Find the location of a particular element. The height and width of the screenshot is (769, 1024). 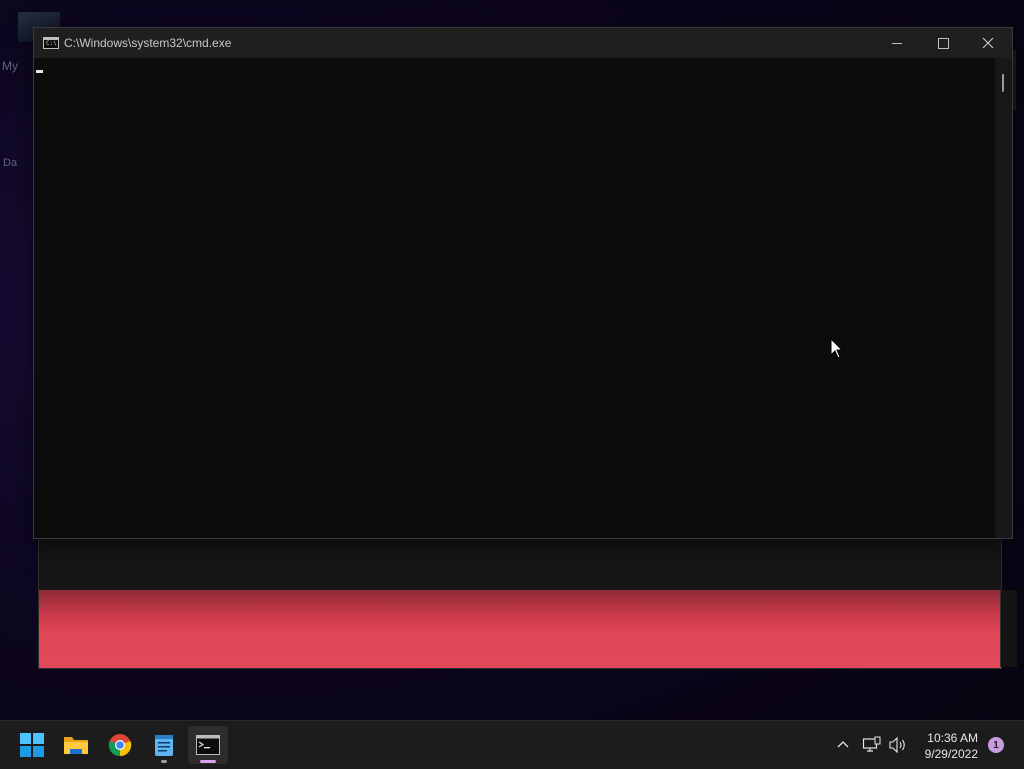

mouse-pointer-icon is located at coordinates (837, 348).